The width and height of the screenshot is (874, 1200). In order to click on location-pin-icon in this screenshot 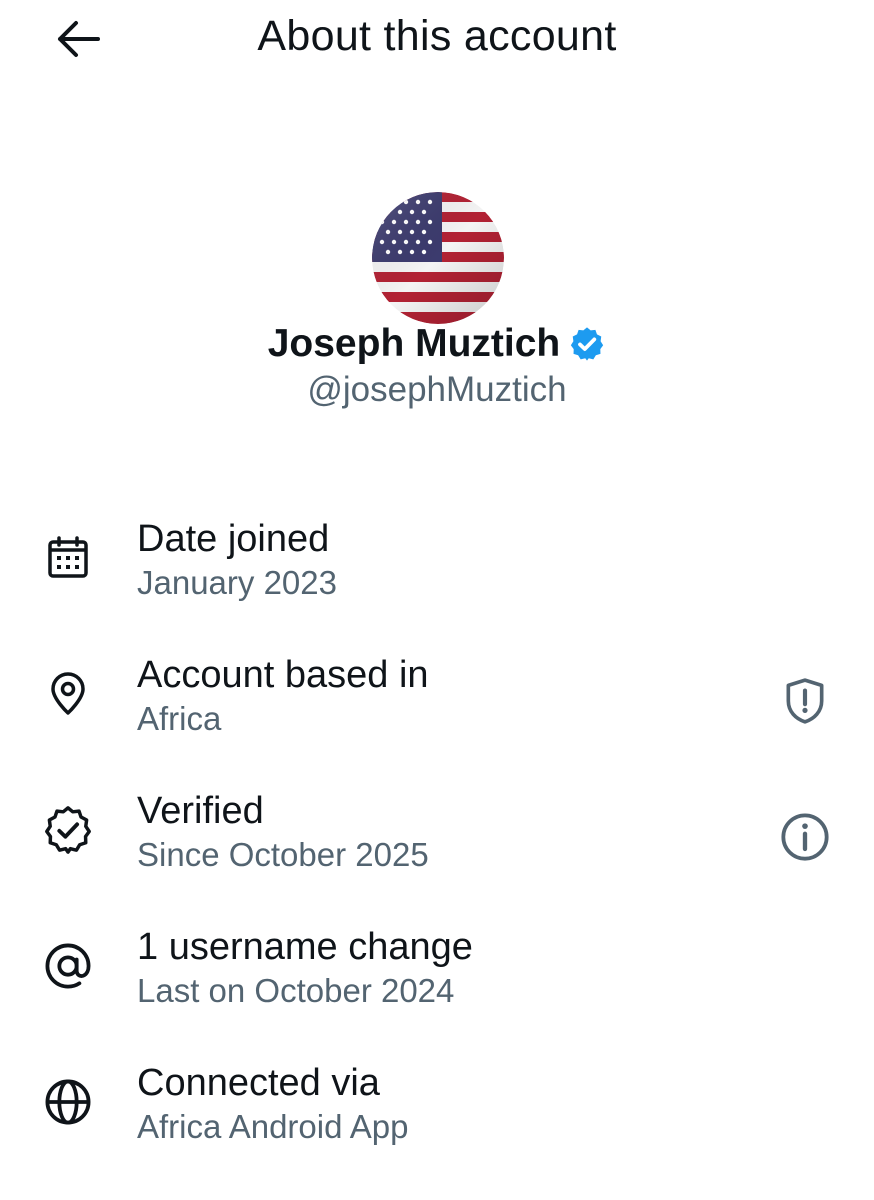, I will do `click(68, 694)`.